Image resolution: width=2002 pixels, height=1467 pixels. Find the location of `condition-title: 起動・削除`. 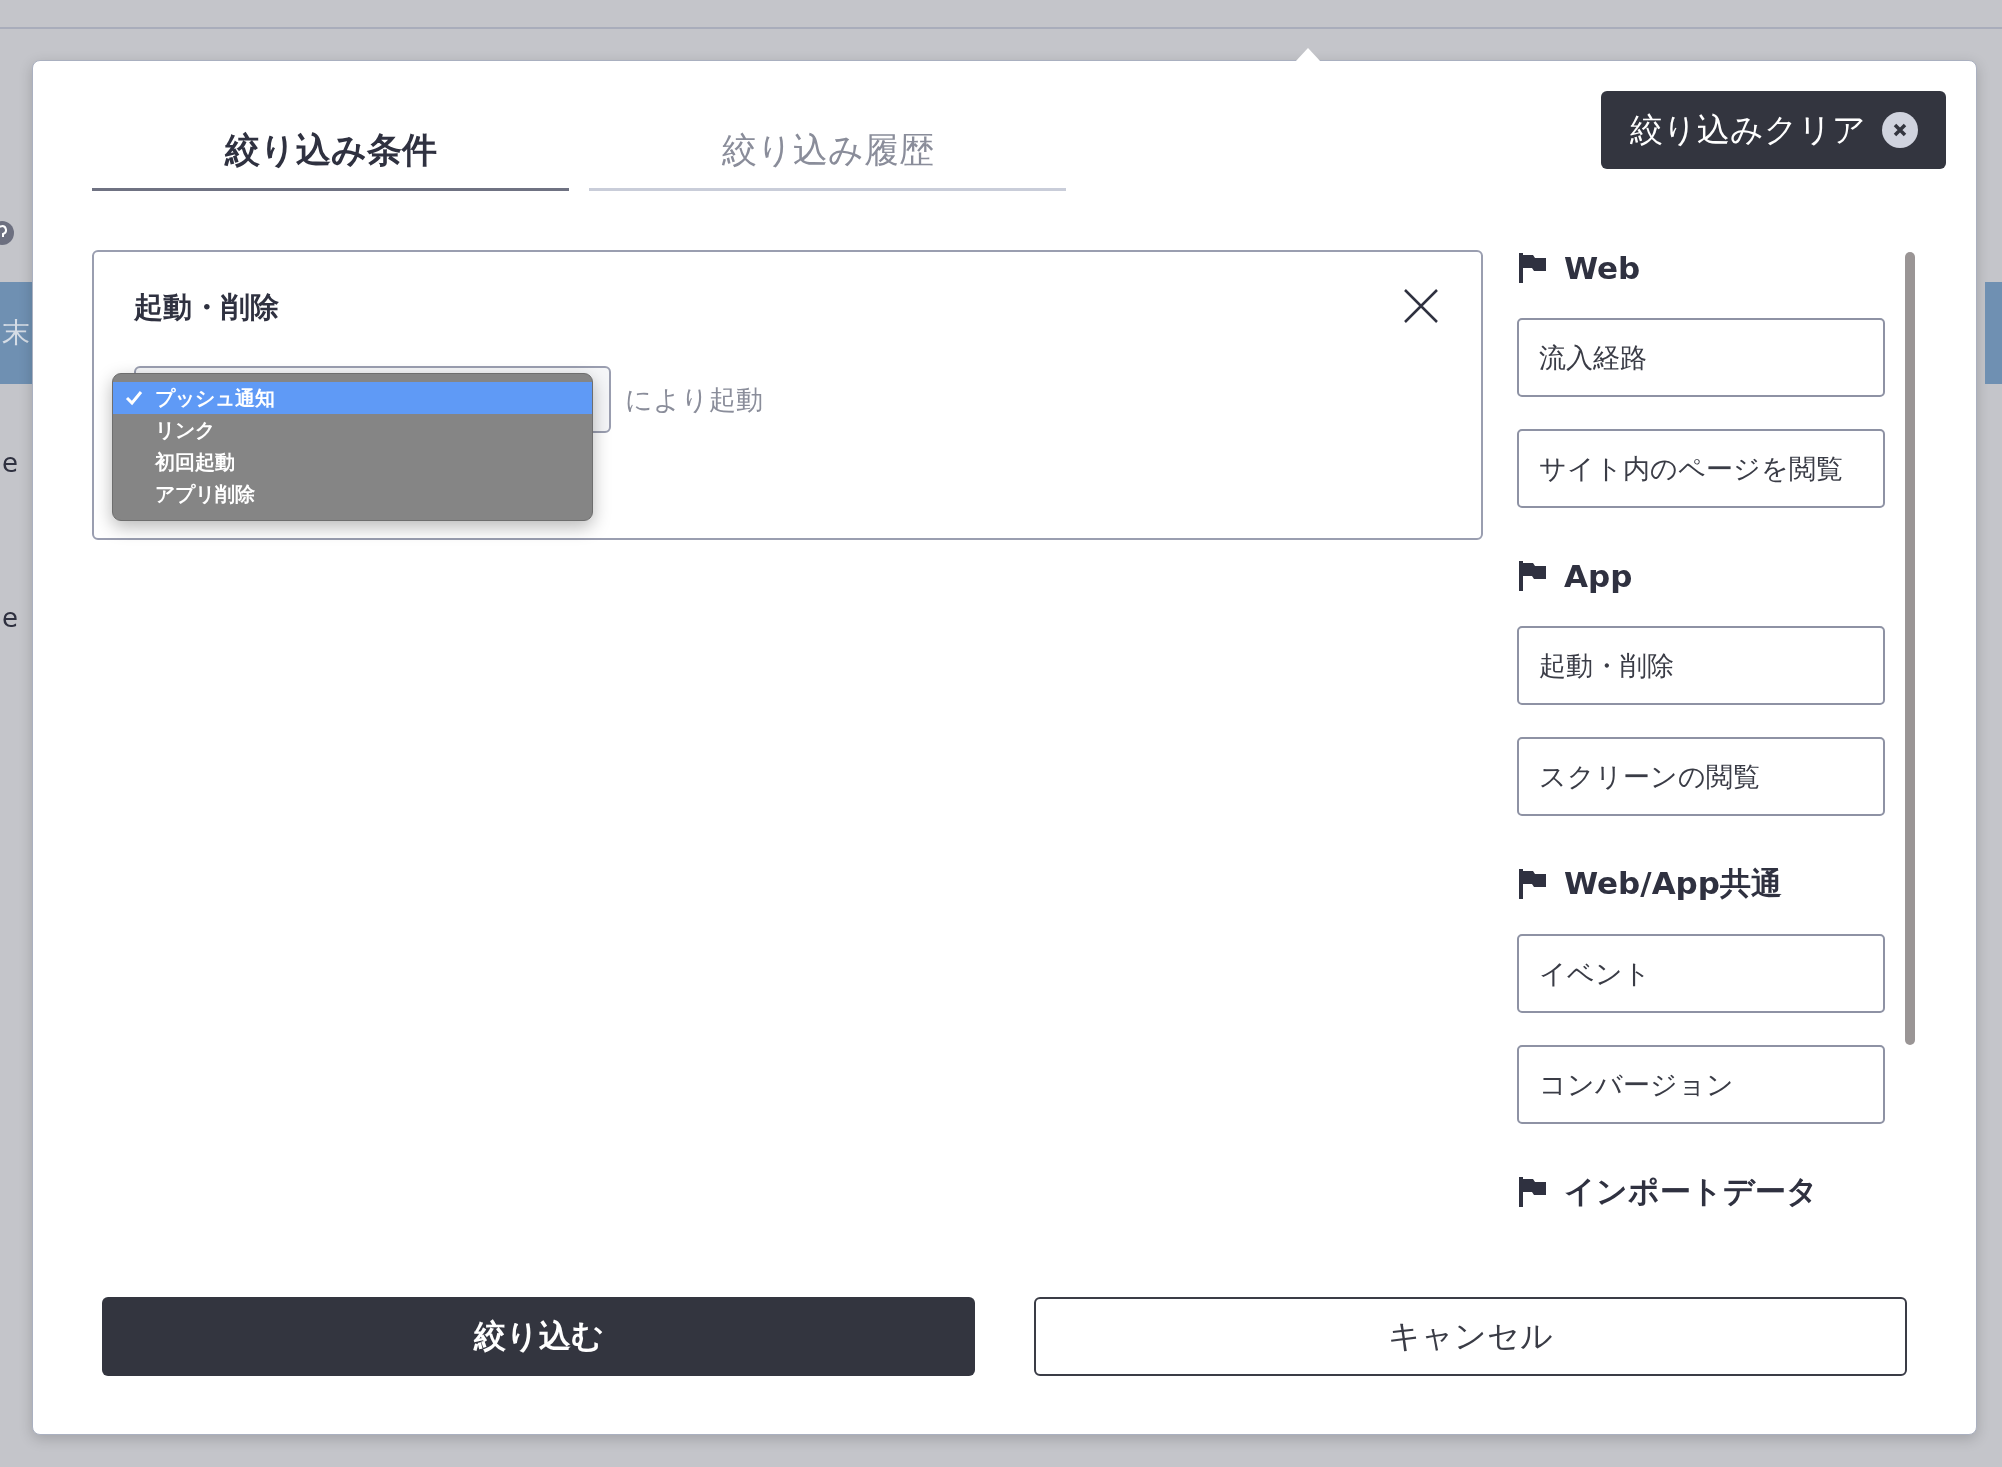

condition-title: 起動・削除 is located at coordinates (206, 307).